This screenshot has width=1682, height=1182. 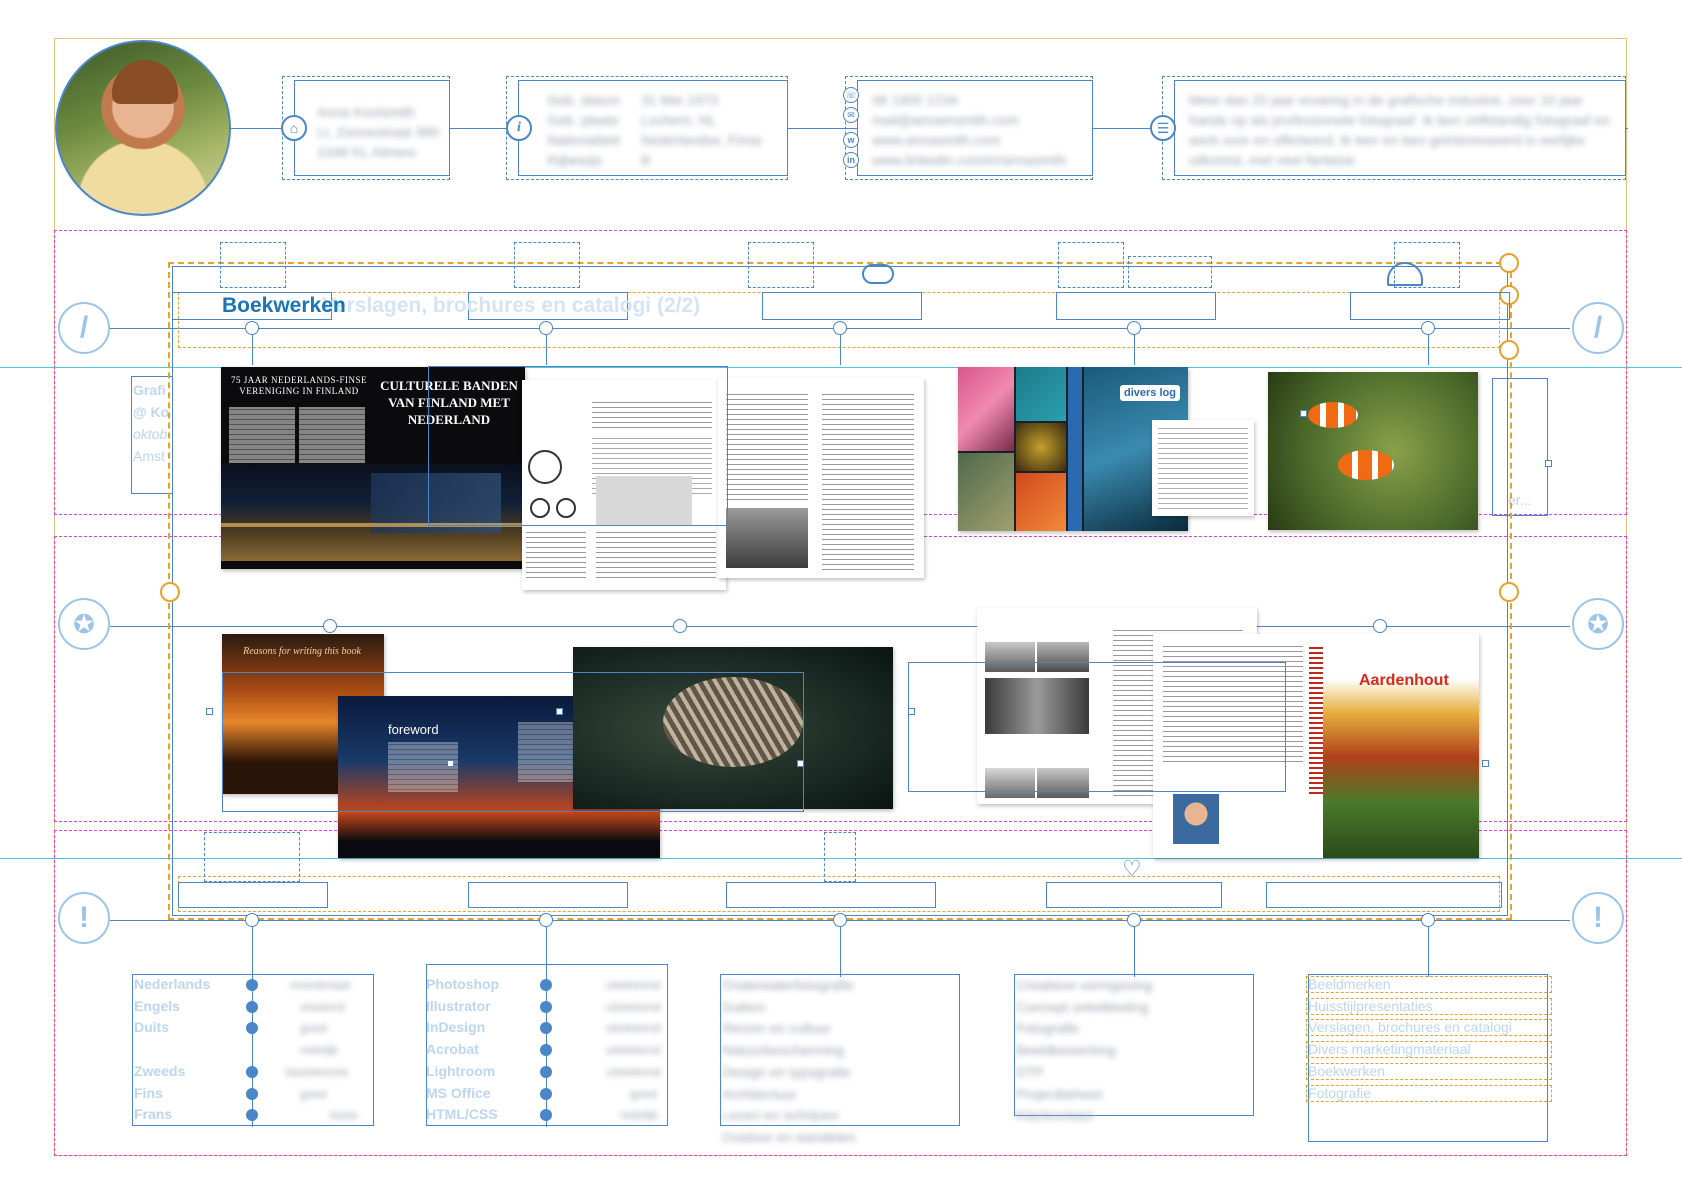 I want to click on link-icon, so click(x=878, y=274).